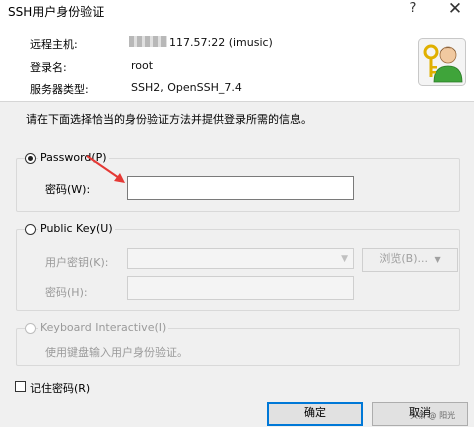 Image resolution: width=474 pixels, height=427 pixels. What do you see at coordinates (240, 258) in the screenshot?
I see `user-key-select: ▼` at bounding box center [240, 258].